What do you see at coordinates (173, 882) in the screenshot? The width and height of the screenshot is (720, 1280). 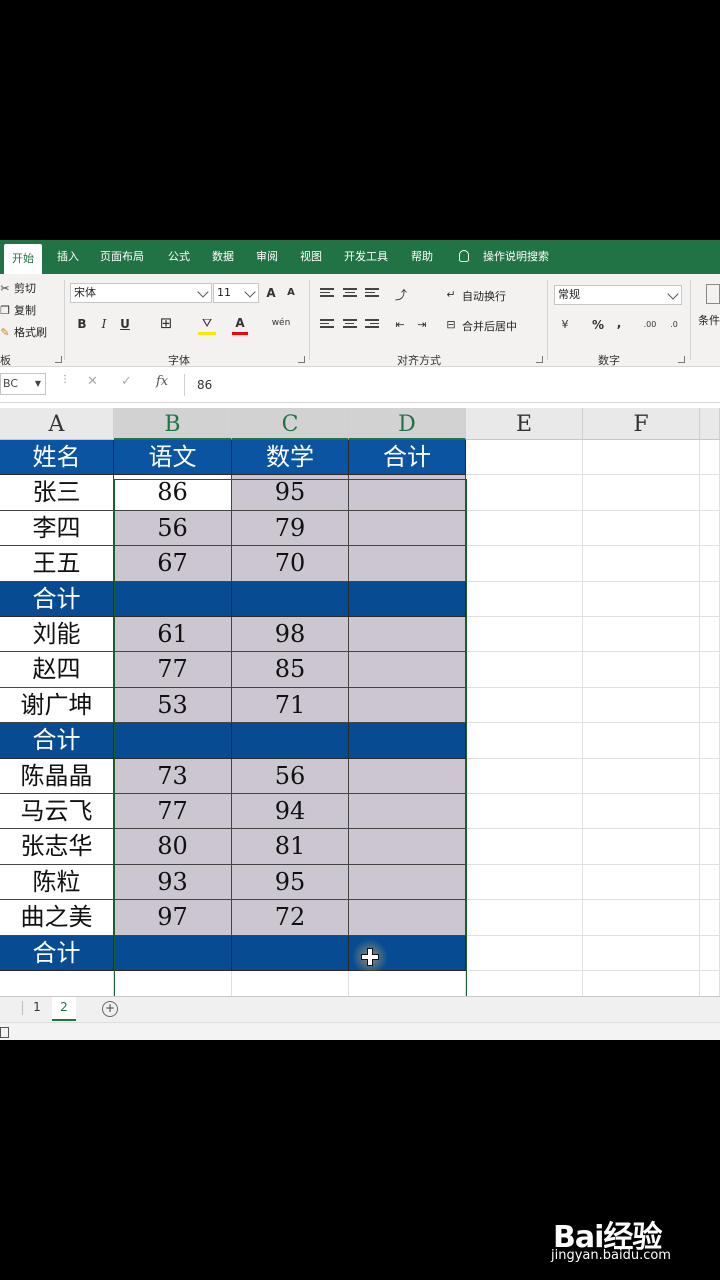 I see `chinese-score-cell: 93` at bounding box center [173, 882].